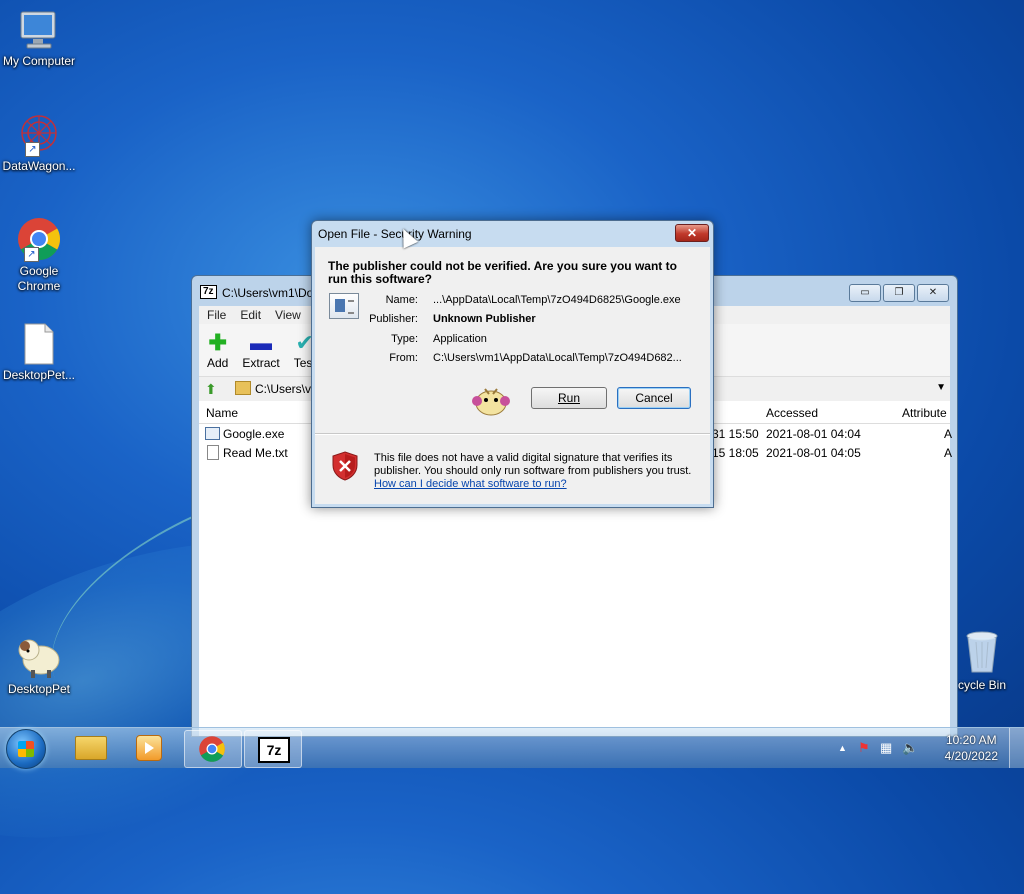 Image resolution: width=1024 pixels, height=894 pixels. I want to click on run-button-label: Run, so click(568, 398).